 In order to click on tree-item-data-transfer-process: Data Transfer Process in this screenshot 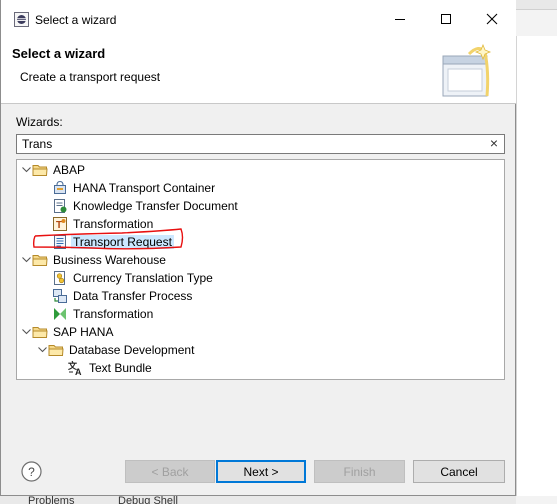, I will do `click(122, 296)`.